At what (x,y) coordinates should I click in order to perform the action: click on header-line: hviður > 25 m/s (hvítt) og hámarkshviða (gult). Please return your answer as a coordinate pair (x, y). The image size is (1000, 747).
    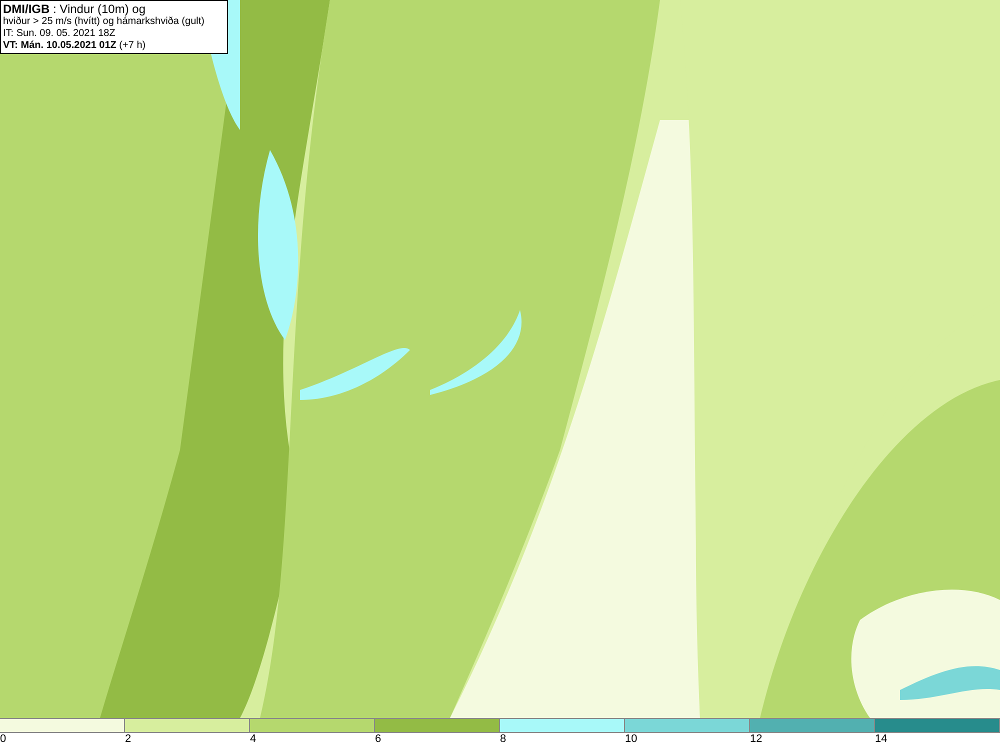
    Looking at the image, I should click on (104, 22).